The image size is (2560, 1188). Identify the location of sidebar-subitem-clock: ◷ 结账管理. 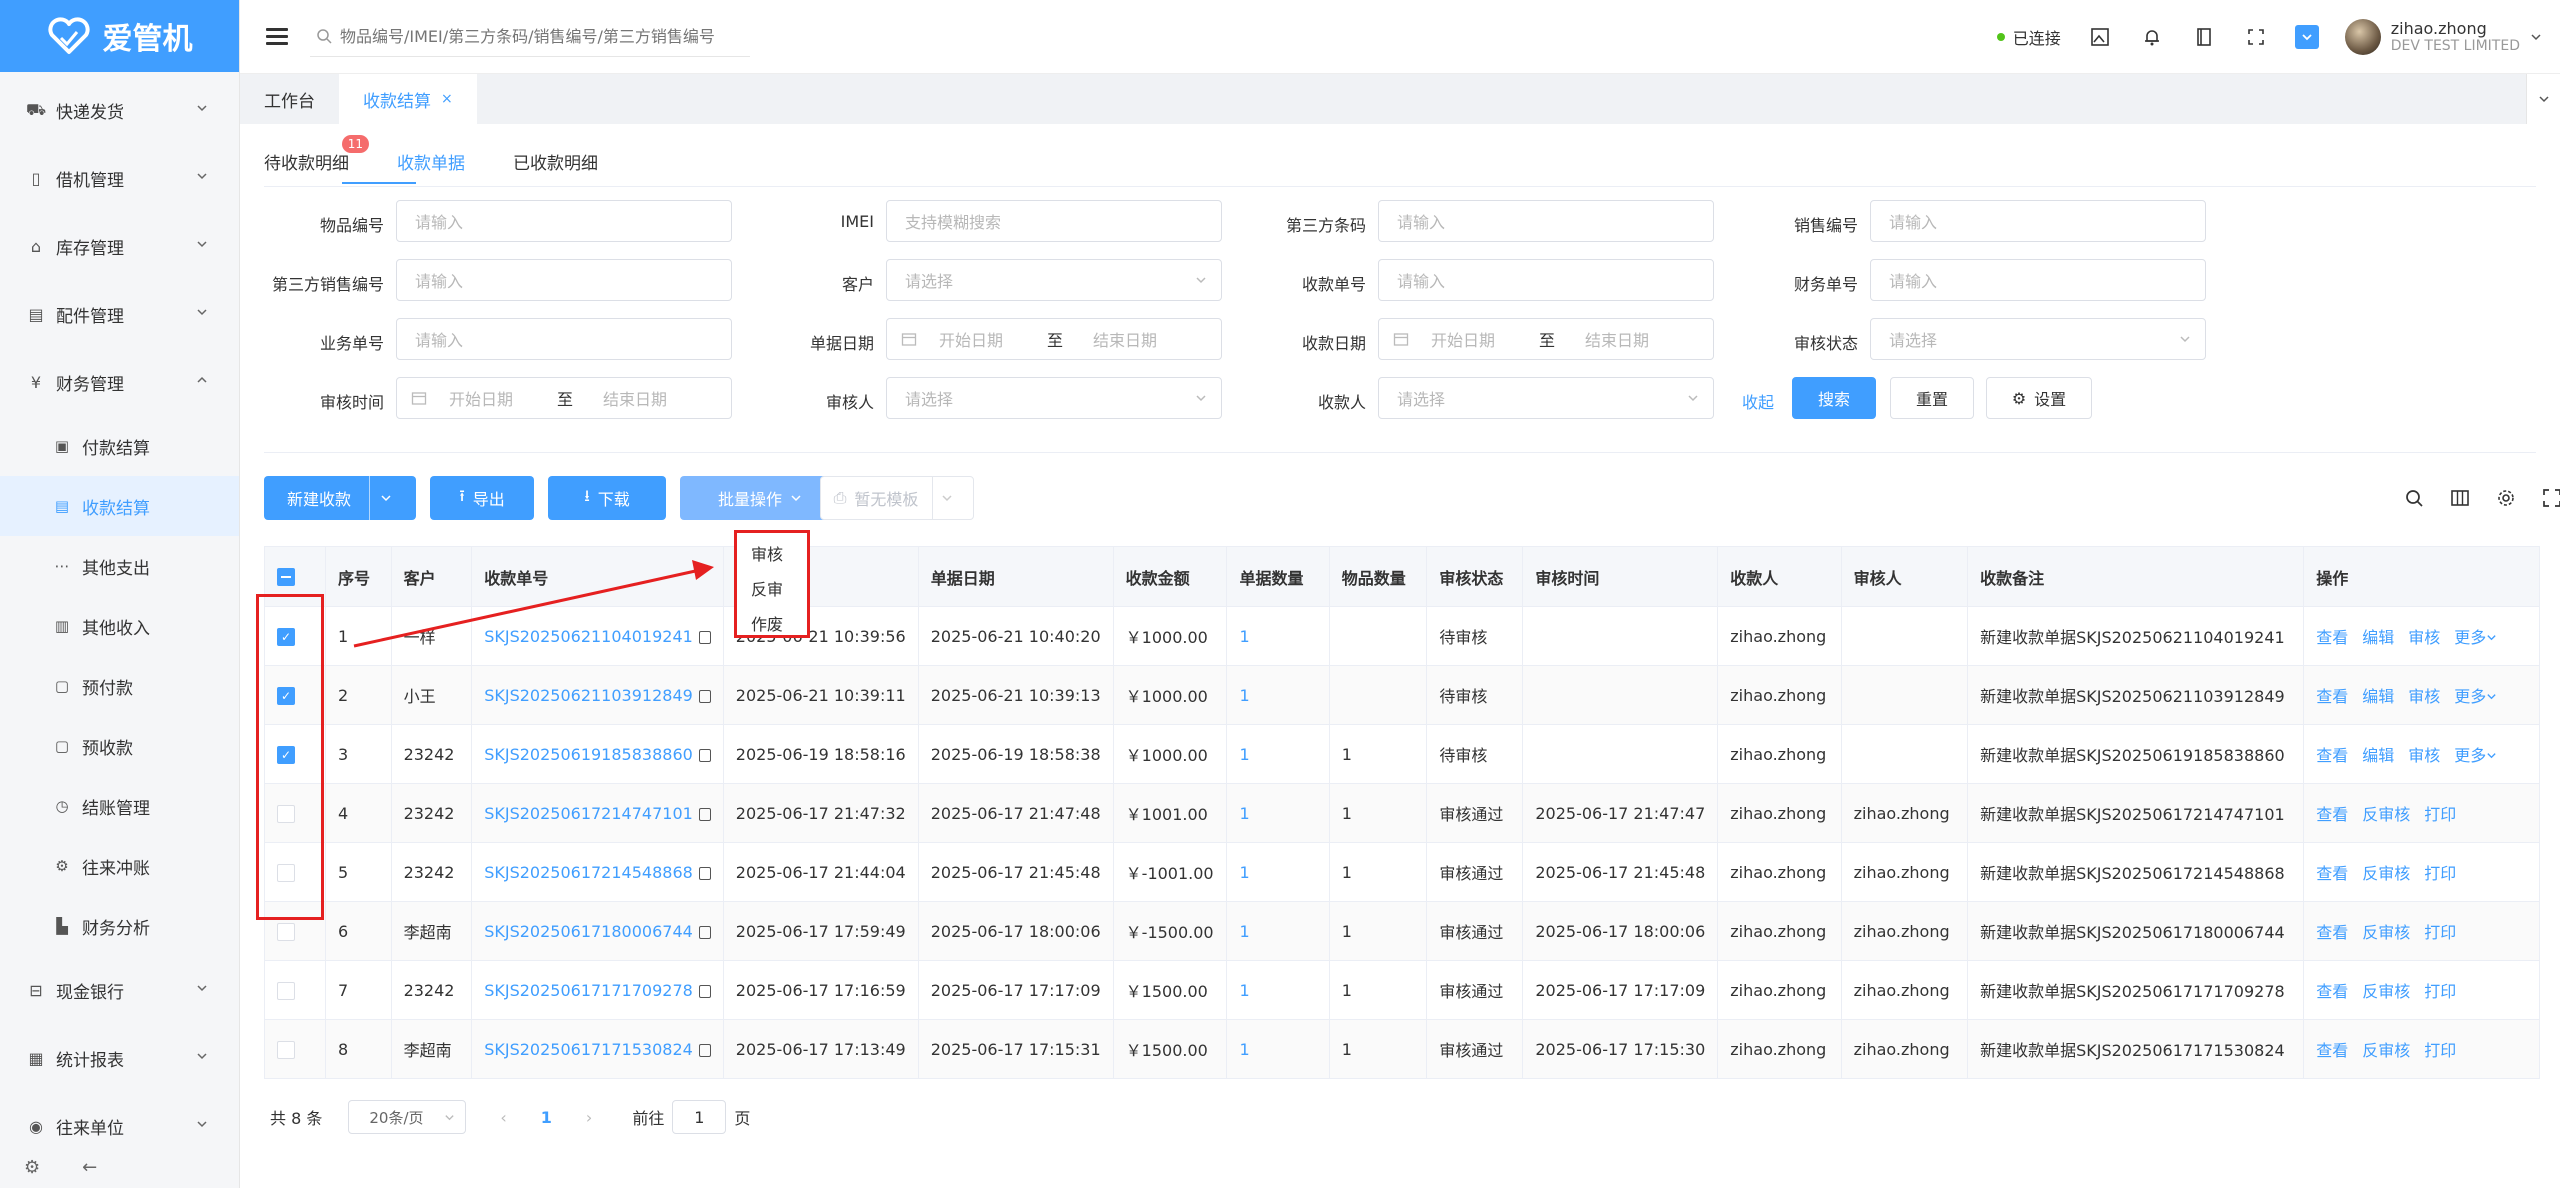
(119, 806).